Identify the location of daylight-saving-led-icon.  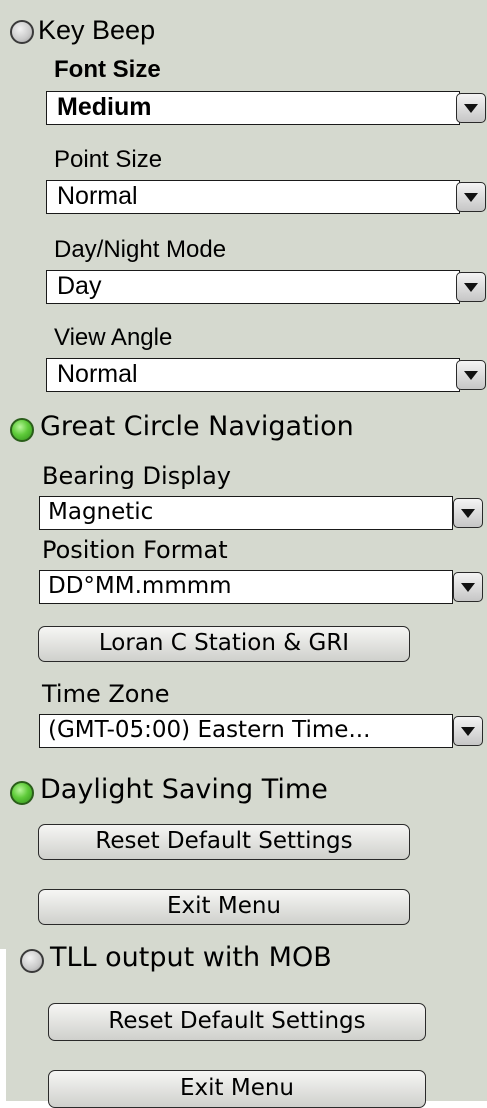
(22, 793).